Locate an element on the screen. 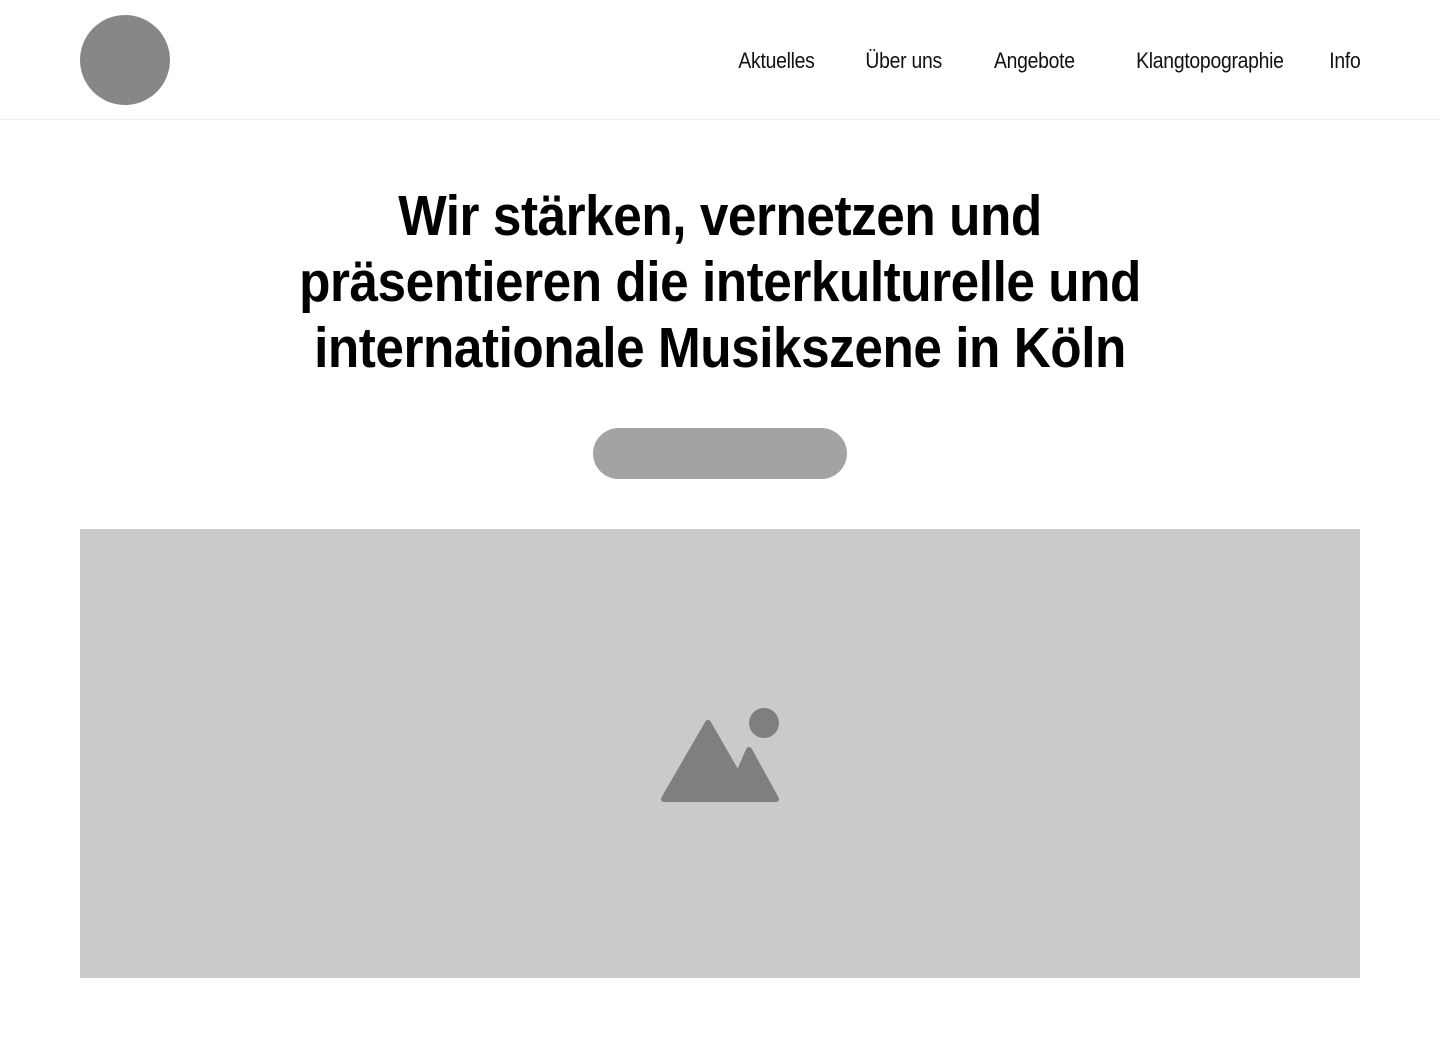 The height and width of the screenshot is (1039, 1440). cta-button is located at coordinates (720, 453).